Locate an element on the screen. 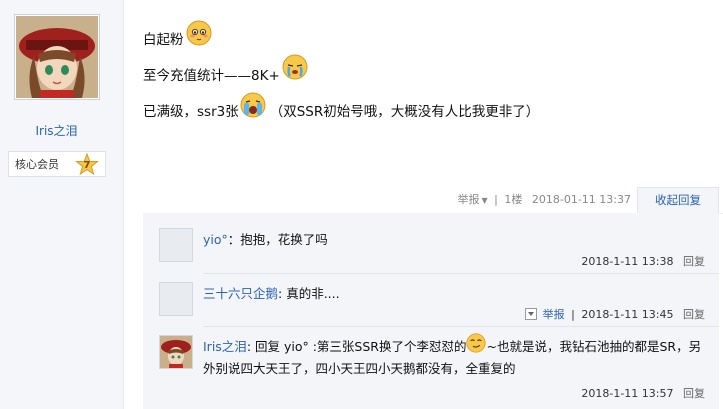 The image size is (723, 409). chevron-down-icon is located at coordinates (530, 314).